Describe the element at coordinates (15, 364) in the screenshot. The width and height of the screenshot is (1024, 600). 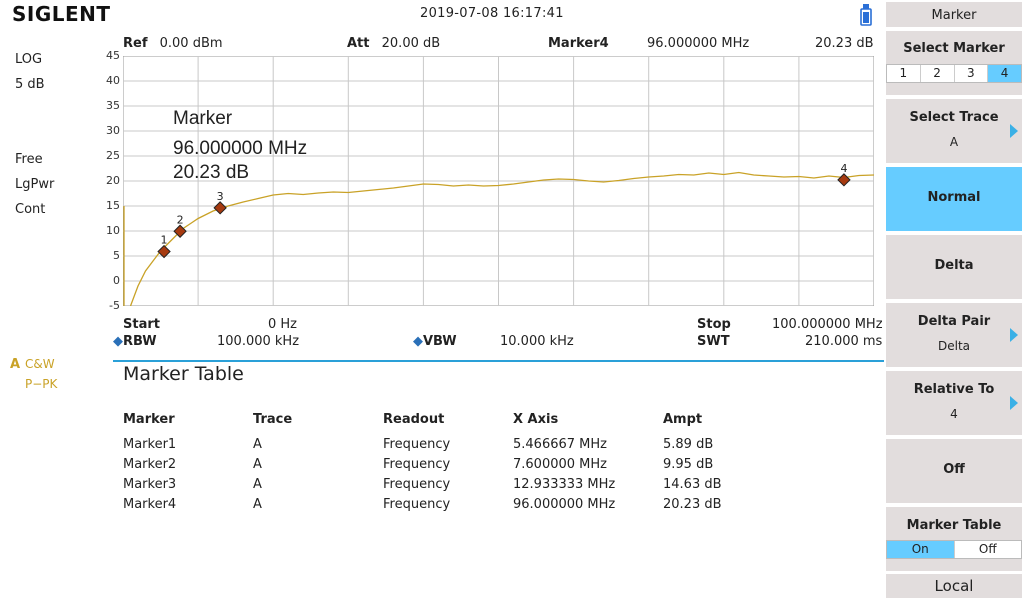
I see `trace-indicator: A` at that location.